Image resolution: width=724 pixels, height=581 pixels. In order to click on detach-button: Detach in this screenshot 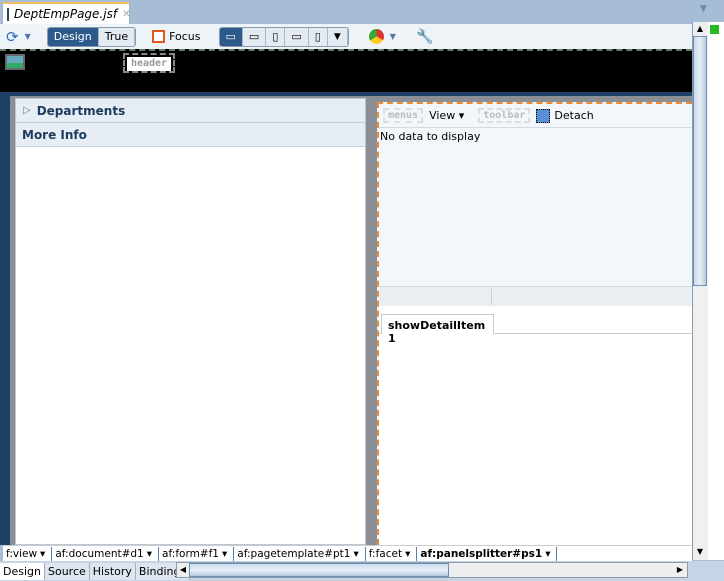, I will do `click(565, 115)`.